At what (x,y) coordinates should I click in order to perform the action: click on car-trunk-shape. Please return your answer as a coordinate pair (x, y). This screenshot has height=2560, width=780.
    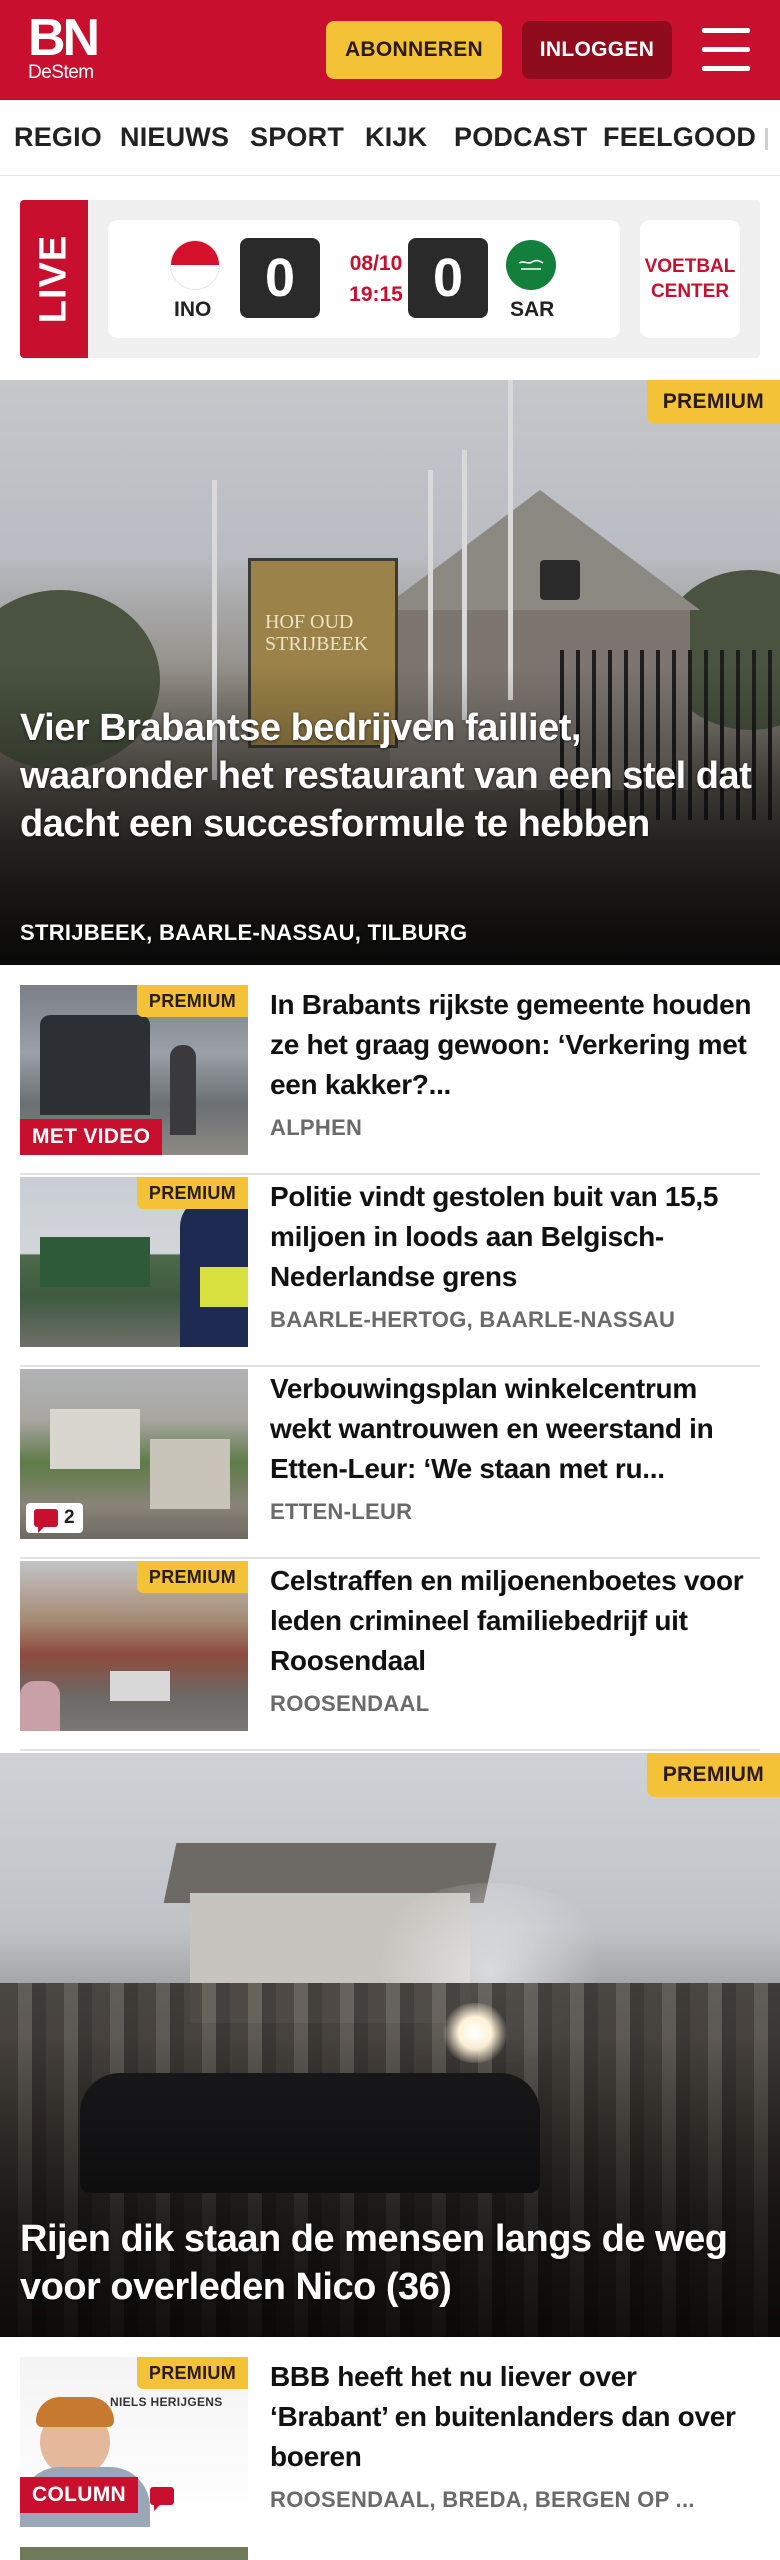
    Looking at the image, I should click on (95, 1065).